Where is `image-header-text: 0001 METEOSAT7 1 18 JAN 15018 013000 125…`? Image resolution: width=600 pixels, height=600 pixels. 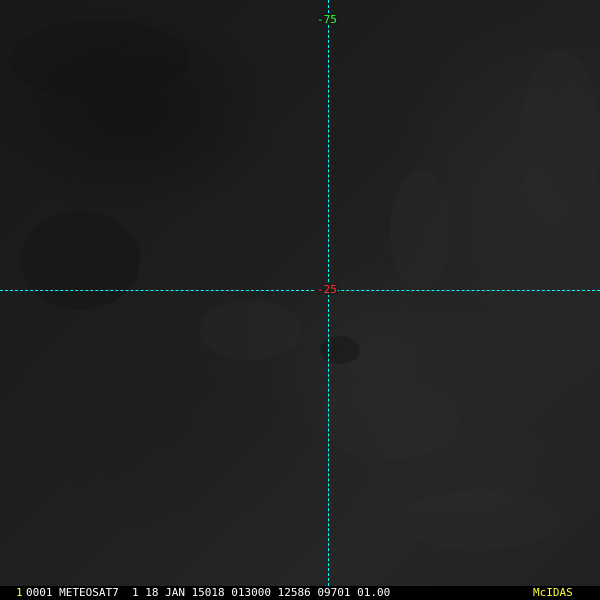
image-header-text: 0001 METEOSAT7 1 18 JAN 15018 013000 125… is located at coordinates (208, 592).